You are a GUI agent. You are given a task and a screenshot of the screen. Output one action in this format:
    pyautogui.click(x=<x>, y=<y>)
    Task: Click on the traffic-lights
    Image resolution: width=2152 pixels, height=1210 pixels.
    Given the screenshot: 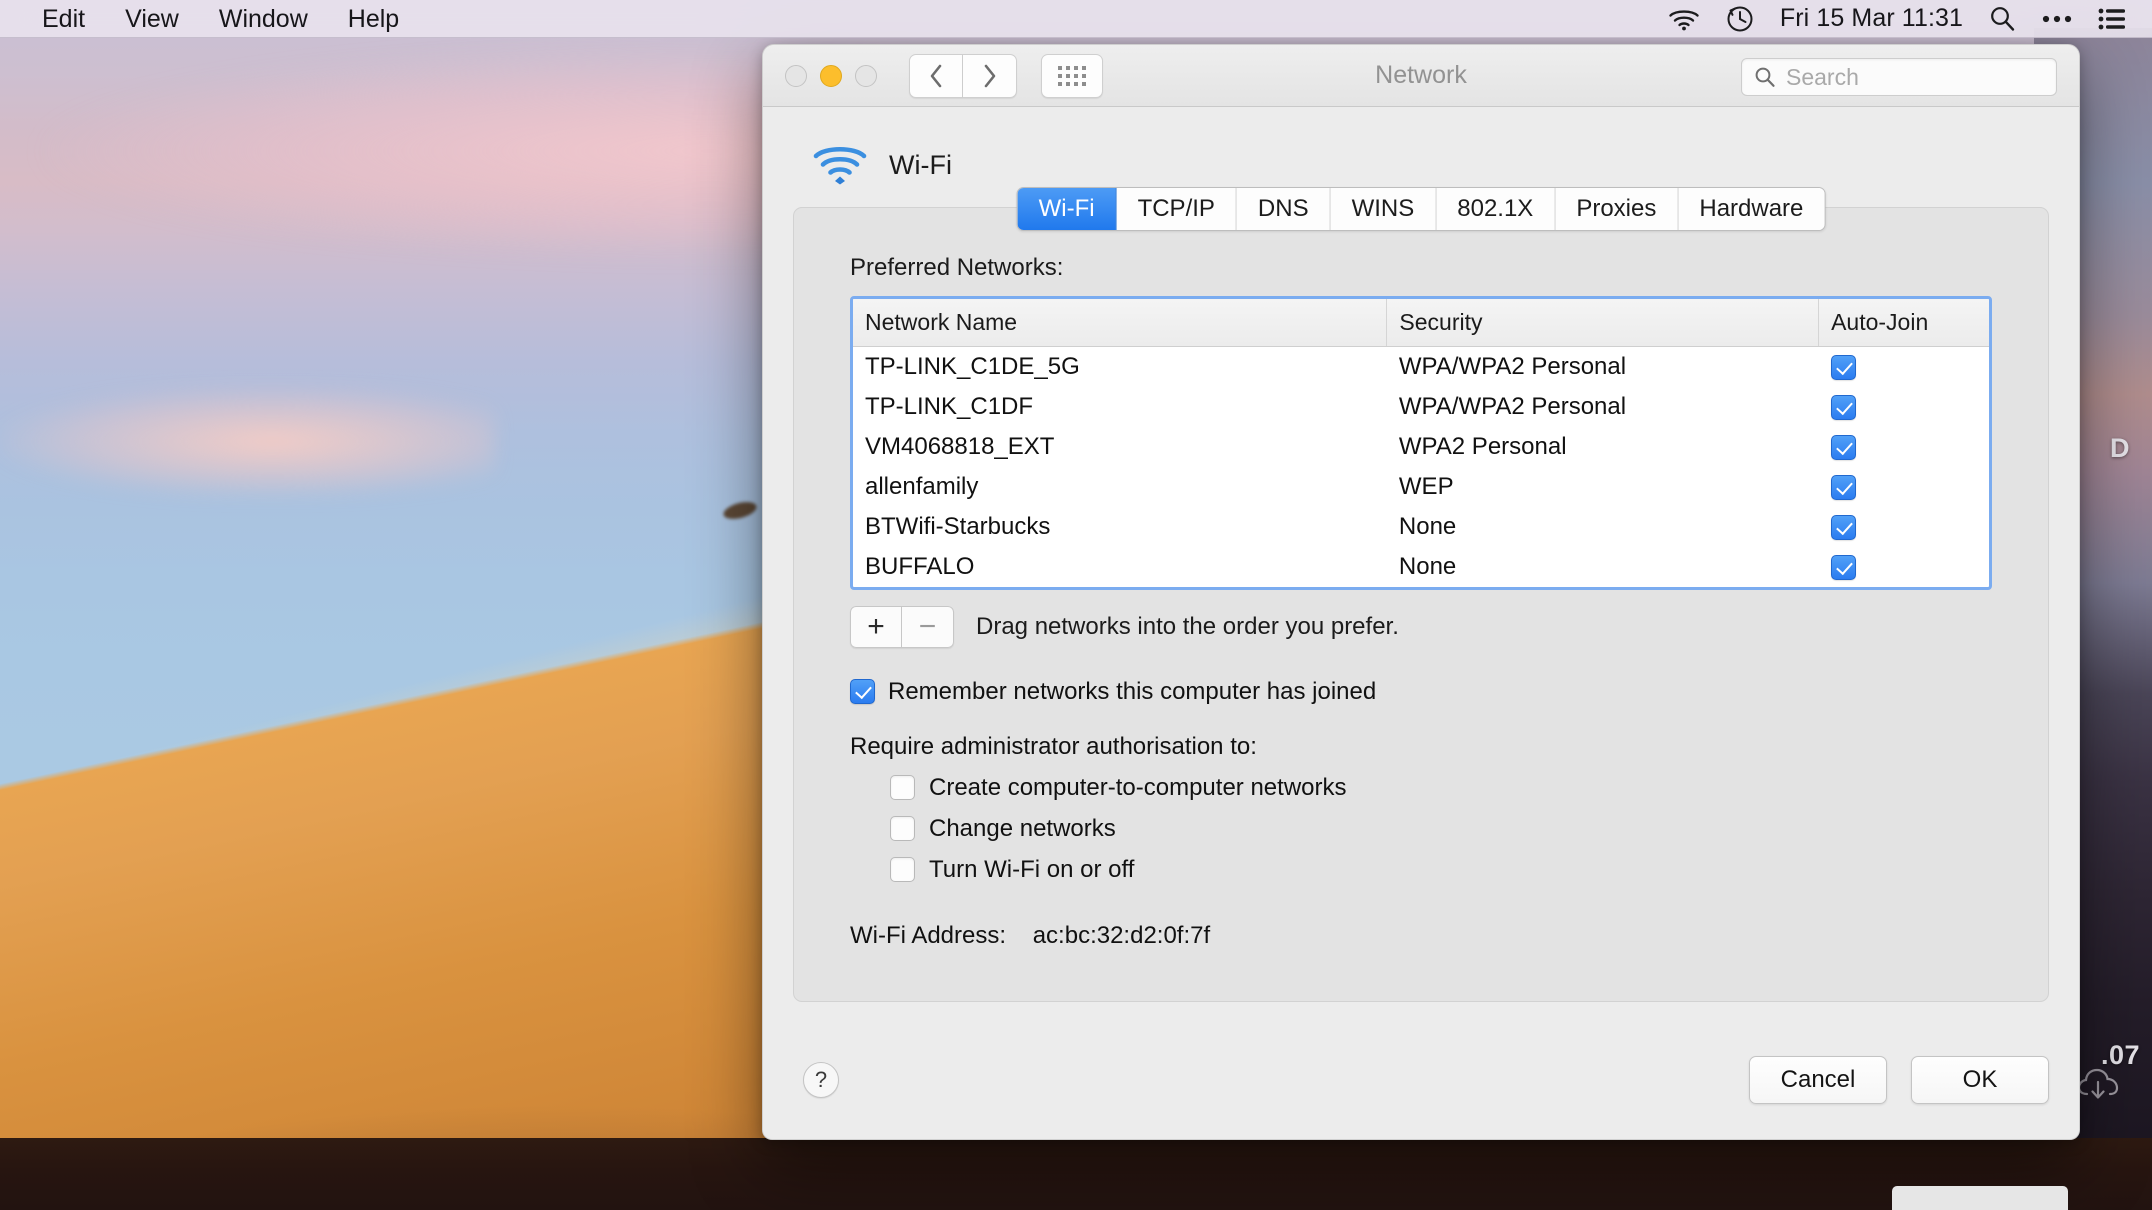 What is the action you would take?
    pyautogui.click(x=820, y=75)
    